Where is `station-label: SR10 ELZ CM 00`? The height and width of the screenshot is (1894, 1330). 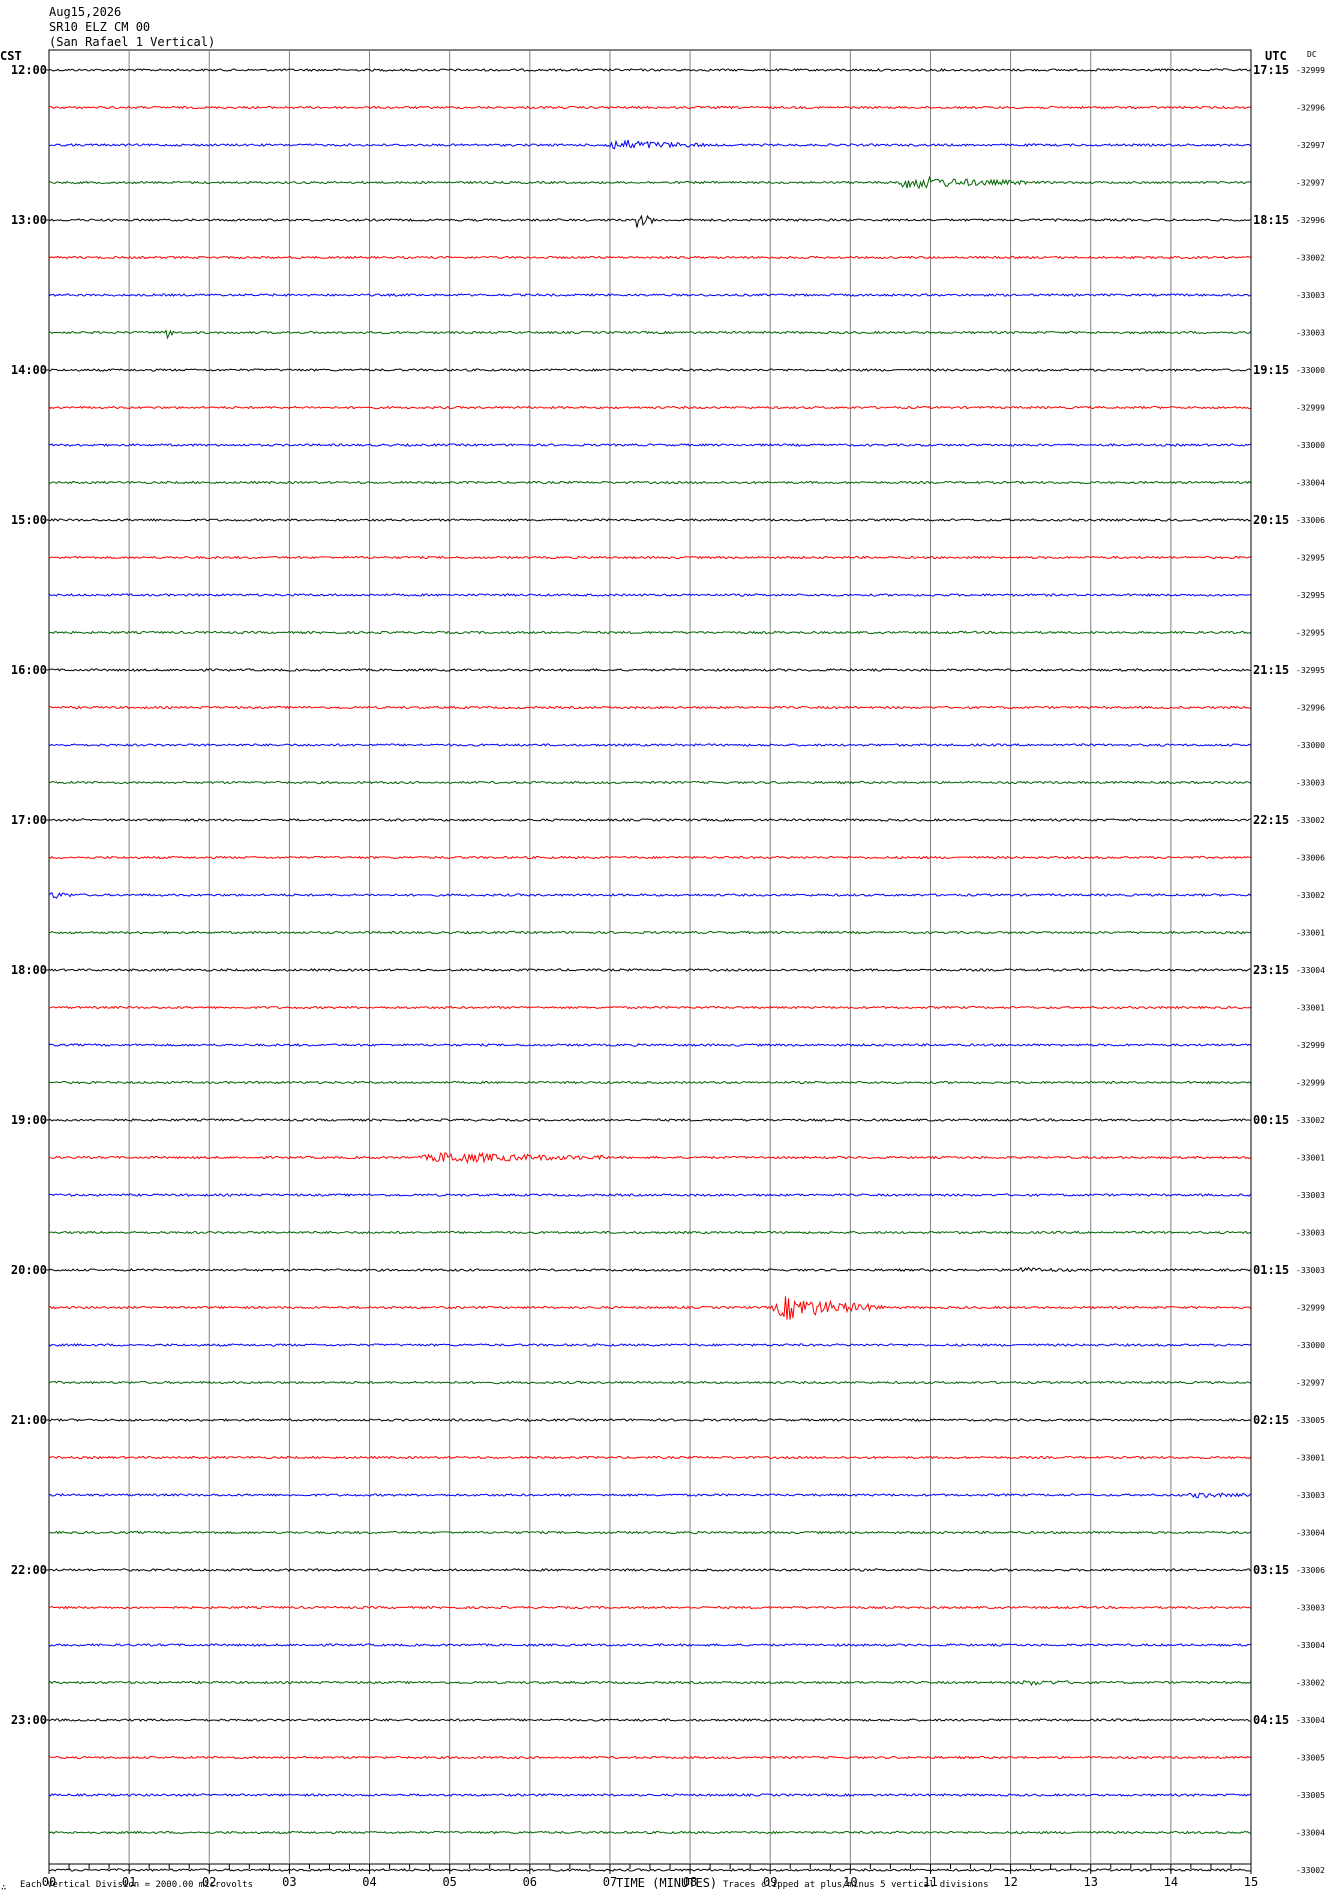
station-label: SR10 ELZ CM 00 is located at coordinates (99, 27).